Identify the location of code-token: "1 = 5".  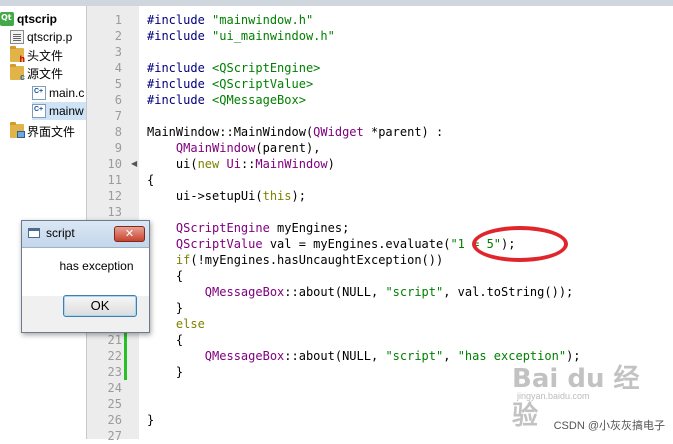
(476, 244).